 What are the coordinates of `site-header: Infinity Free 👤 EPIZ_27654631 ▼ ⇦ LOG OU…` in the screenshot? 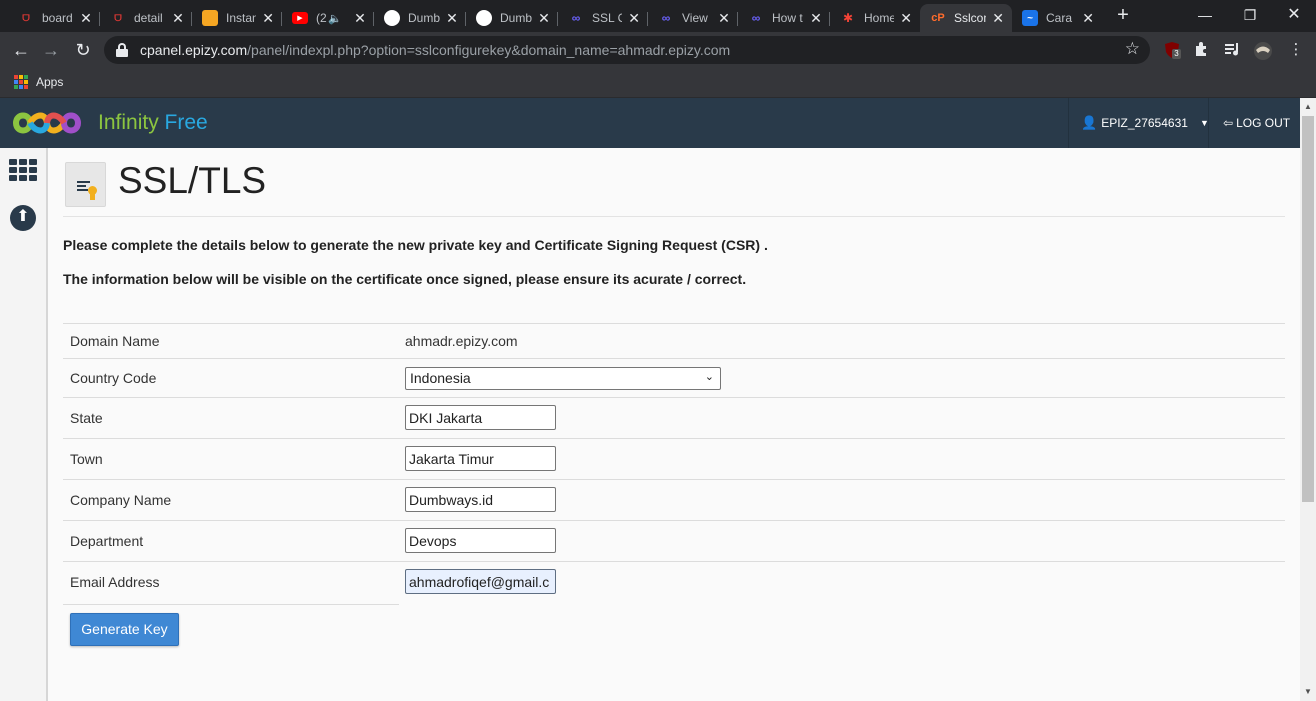 It's located at (650, 123).